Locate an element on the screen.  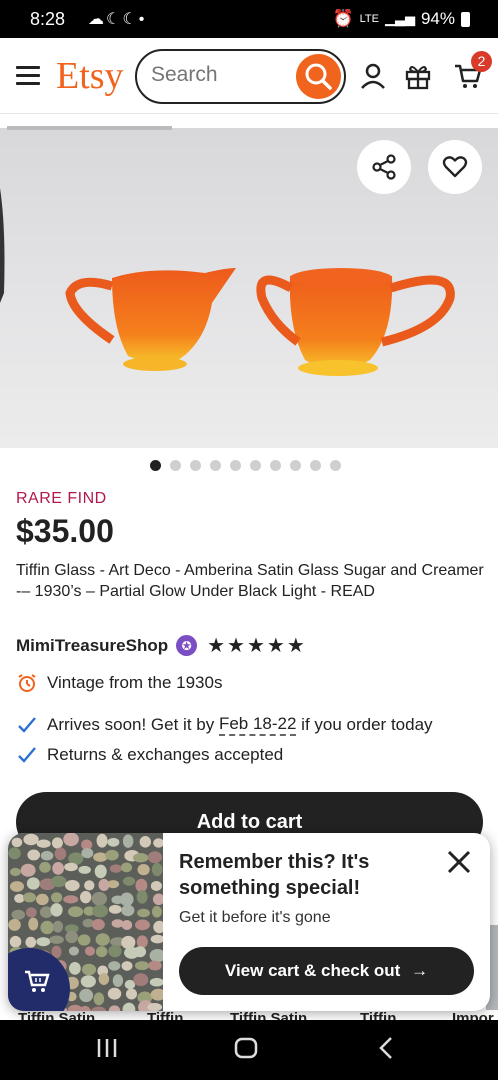
battery-icon is located at coordinates (465, 19).